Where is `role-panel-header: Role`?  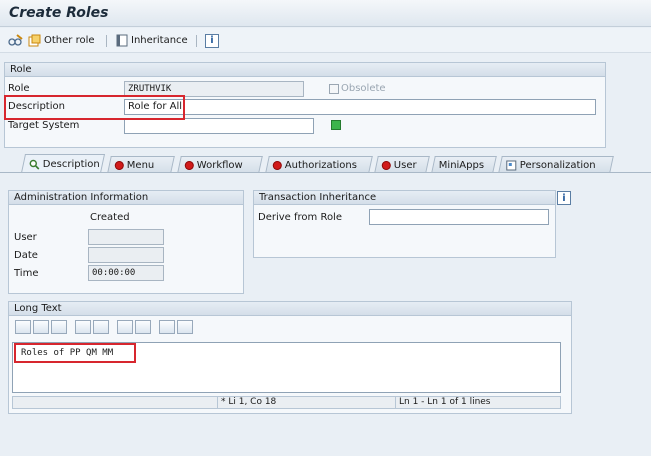
role-panel-header: Role is located at coordinates (305, 70).